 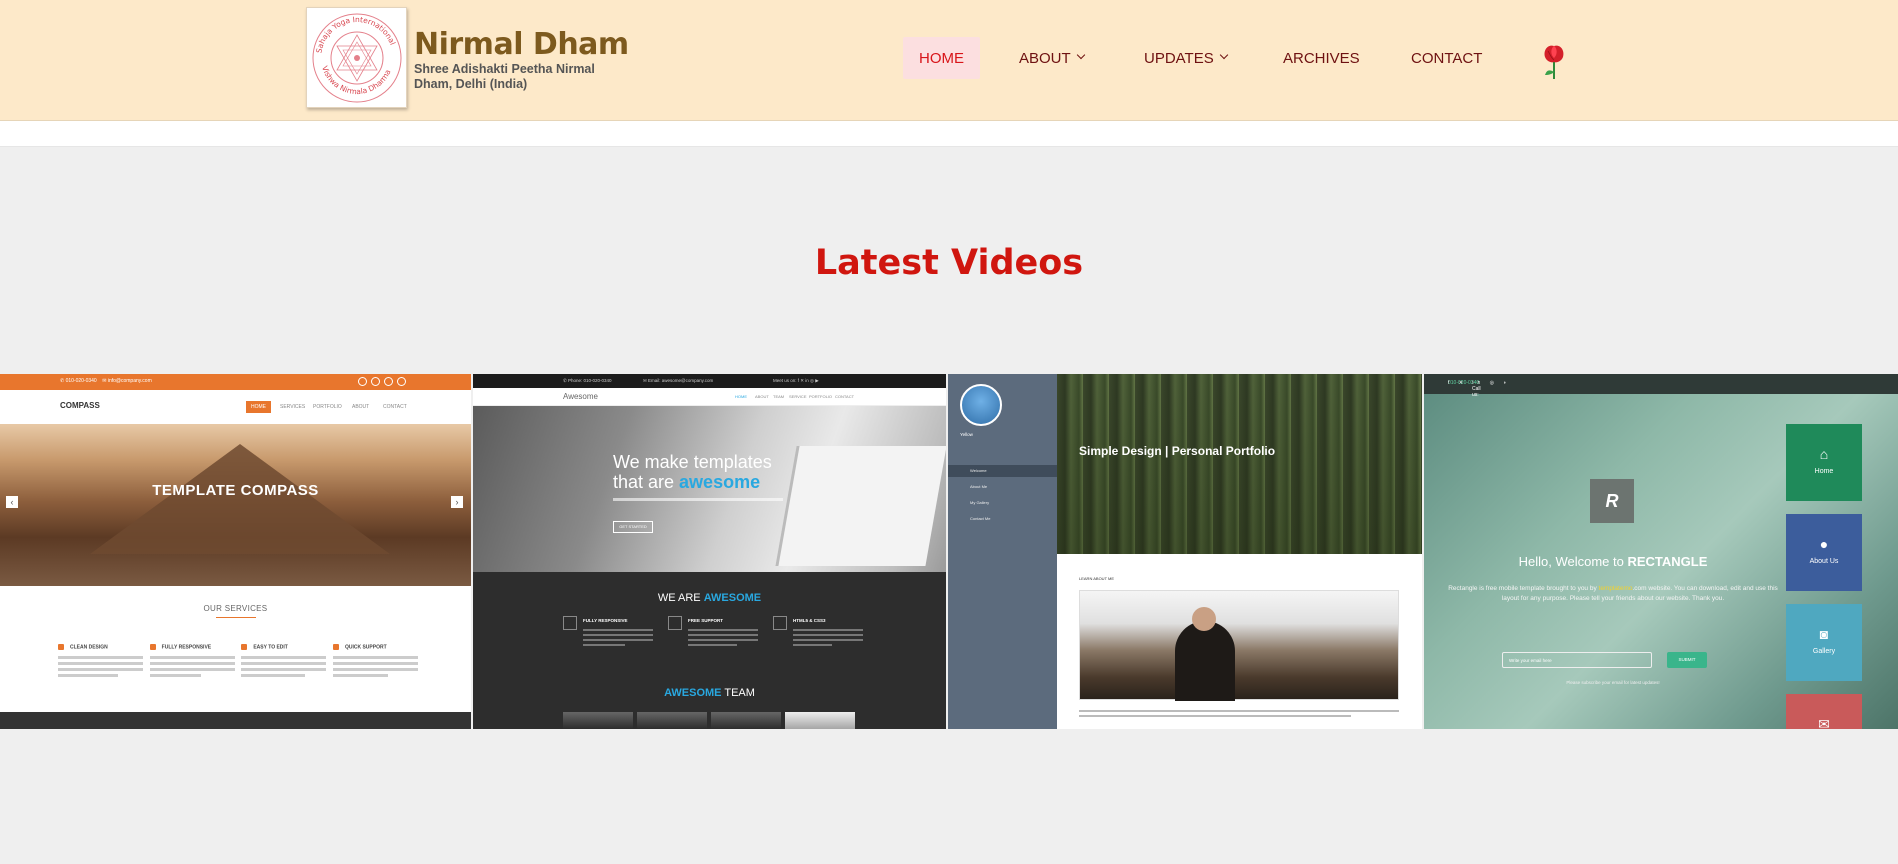 What do you see at coordinates (966, 434) in the screenshot?
I see `thumb-profile-name: Yellow` at bounding box center [966, 434].